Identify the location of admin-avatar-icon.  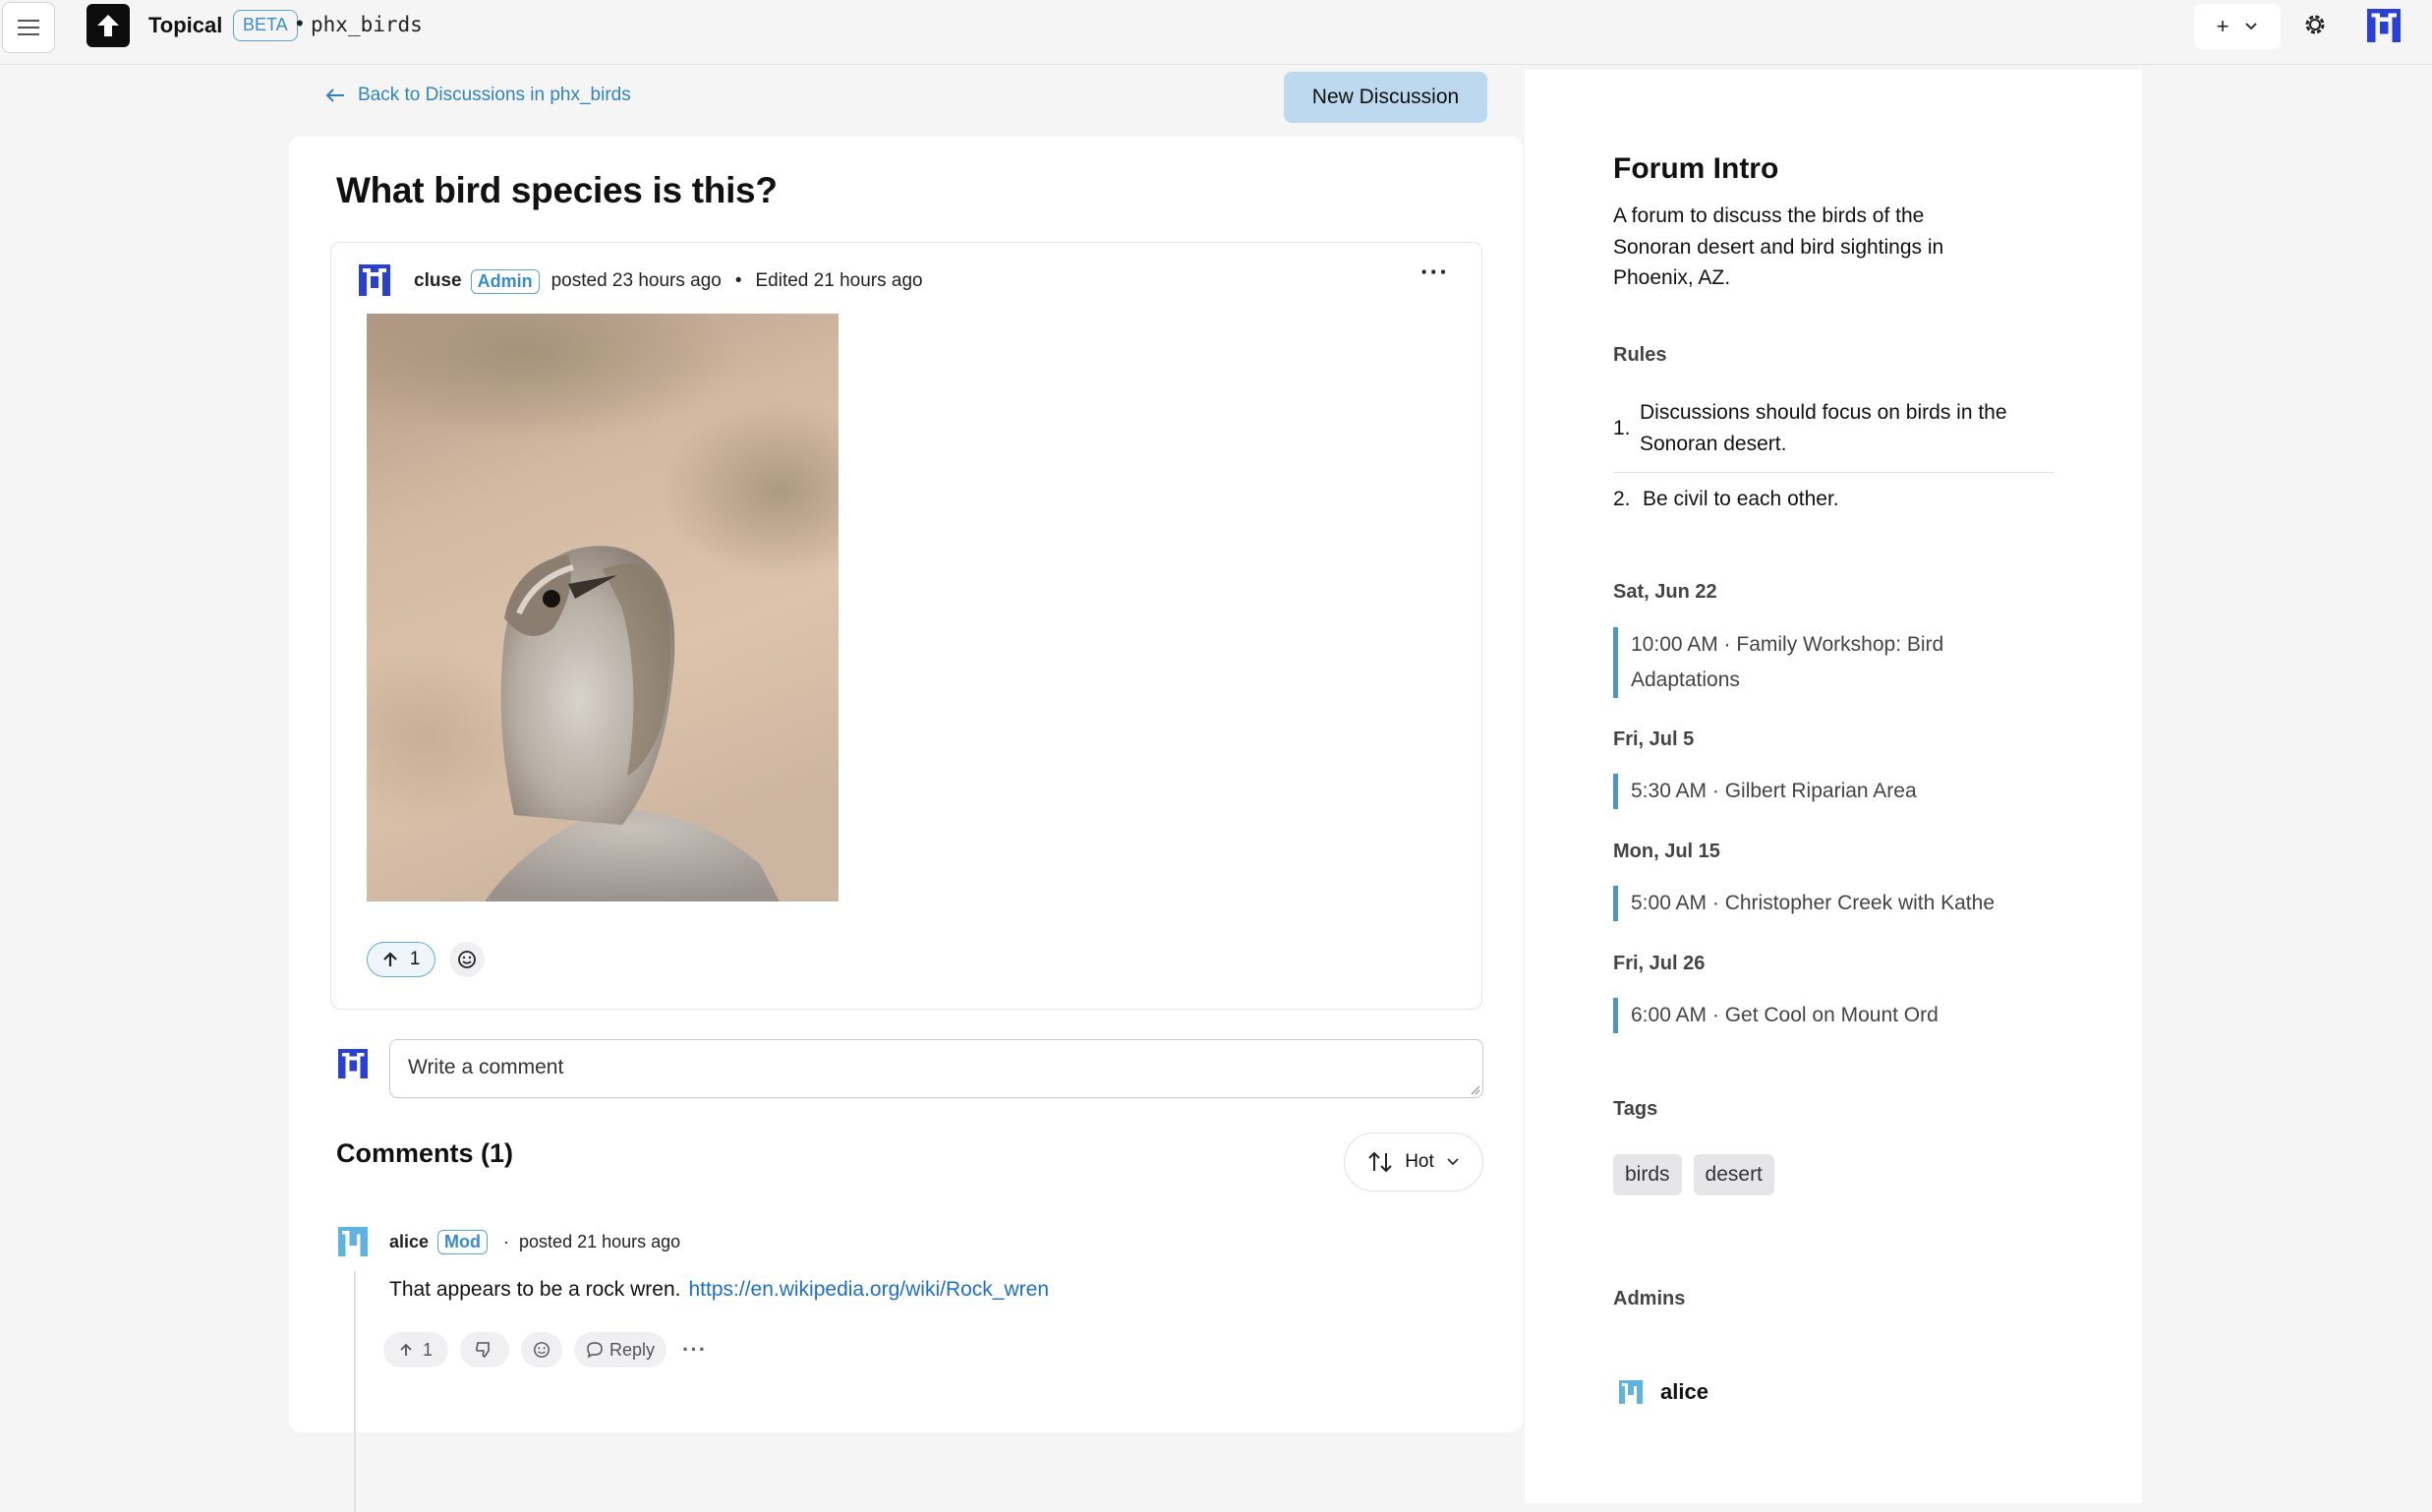
(1631, 1392).